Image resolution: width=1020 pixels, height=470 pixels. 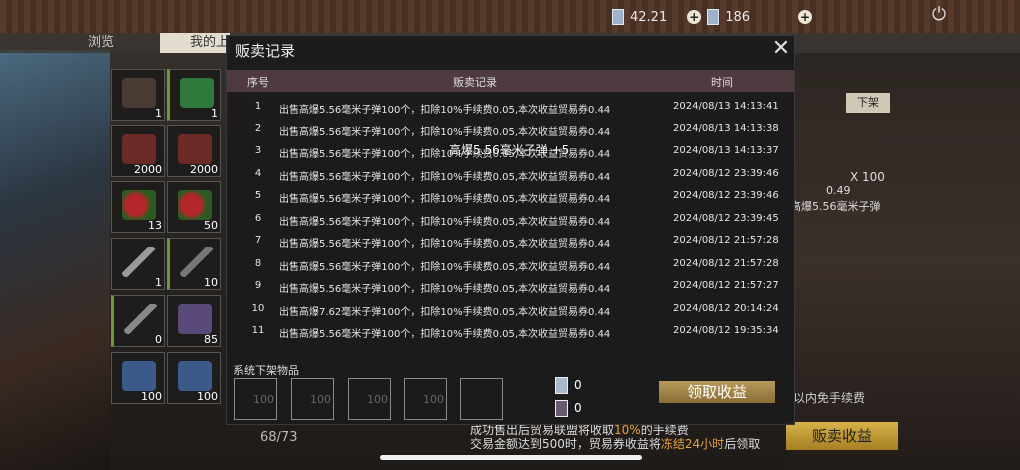 I want to click on backpack-icon, so click(x=139, y=93).